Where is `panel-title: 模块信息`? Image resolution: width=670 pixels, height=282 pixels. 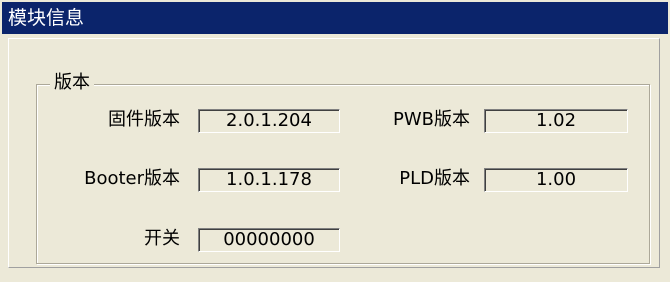
panel-title: 模块信息 is located at coordinates (335, 18).